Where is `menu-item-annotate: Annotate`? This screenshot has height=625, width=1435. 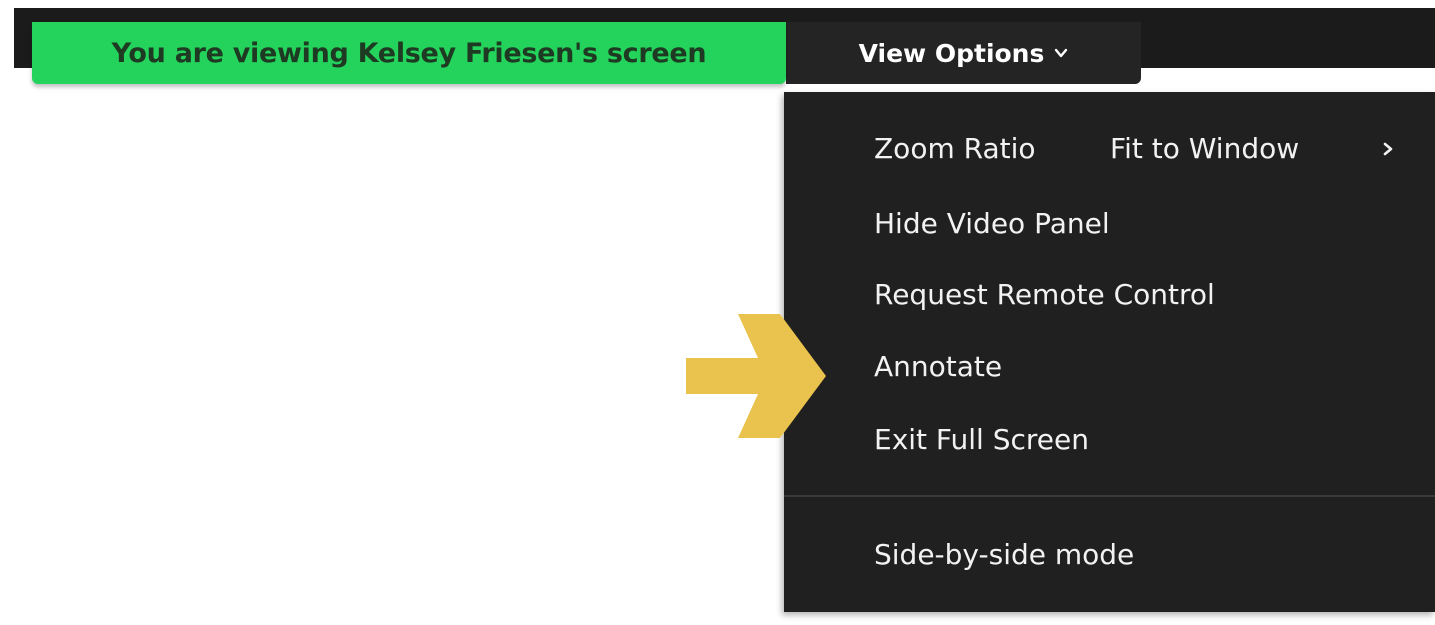 menu-item-annotate: Annotate is located at coordinates (938, 366).